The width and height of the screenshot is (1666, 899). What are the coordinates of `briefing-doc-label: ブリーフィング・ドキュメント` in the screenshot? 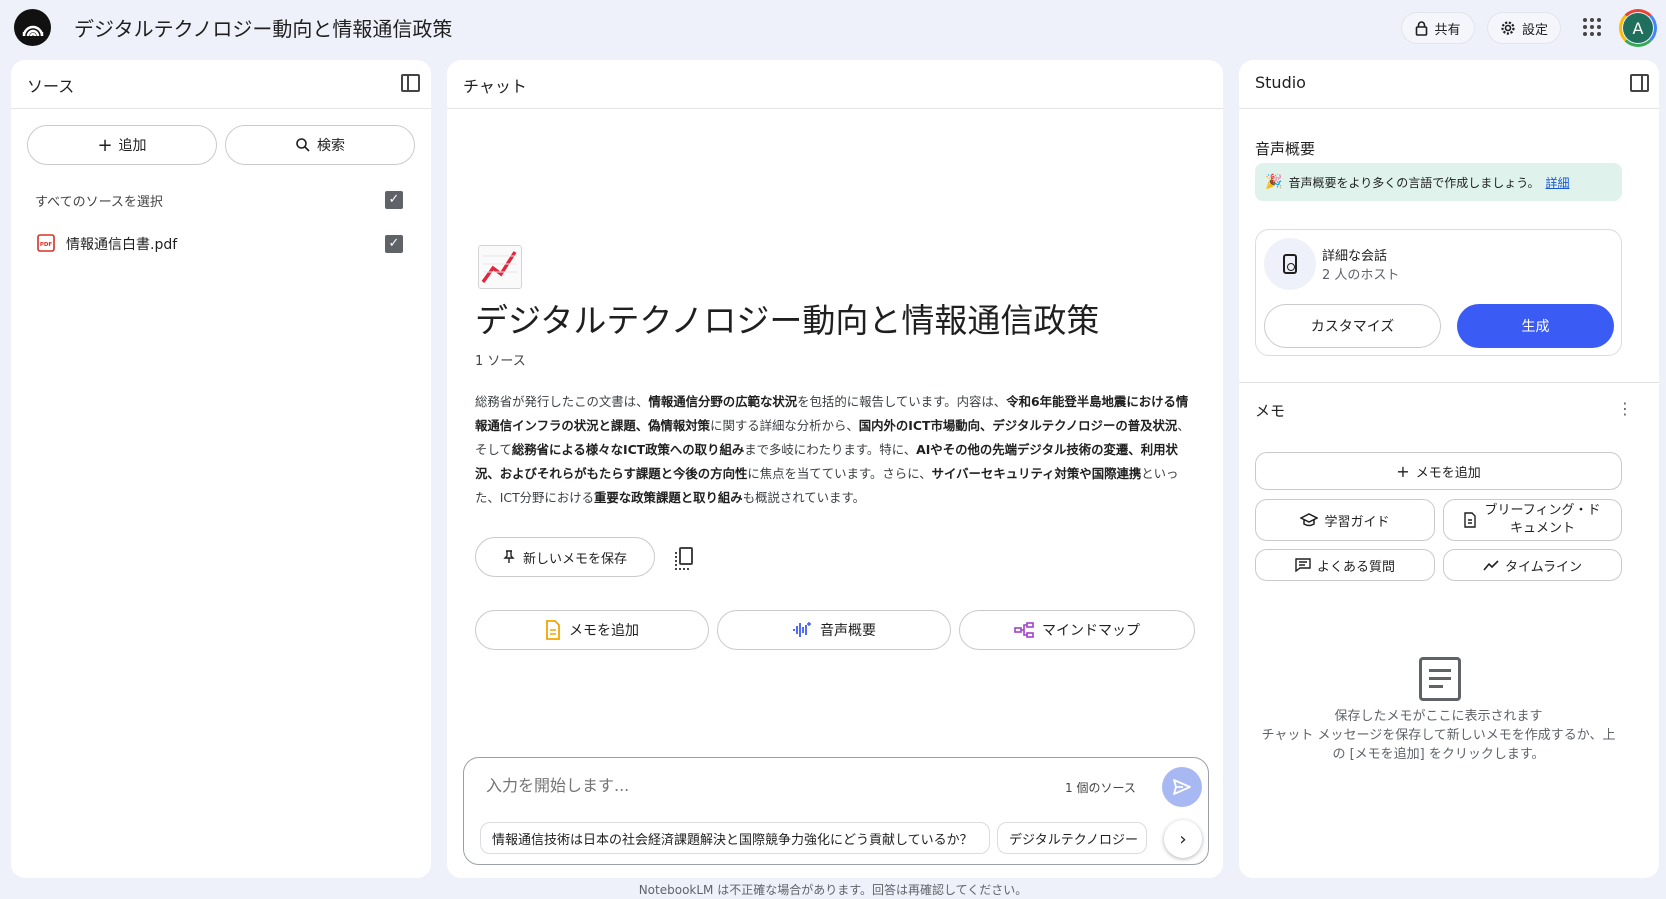 It's located at (1542, 519).